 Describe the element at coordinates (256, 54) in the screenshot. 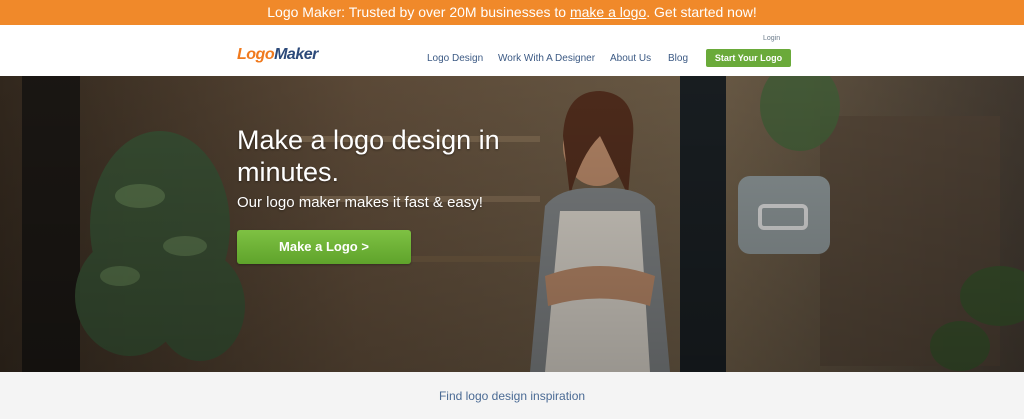

I see `logo-part-logo: Logo` at that location.